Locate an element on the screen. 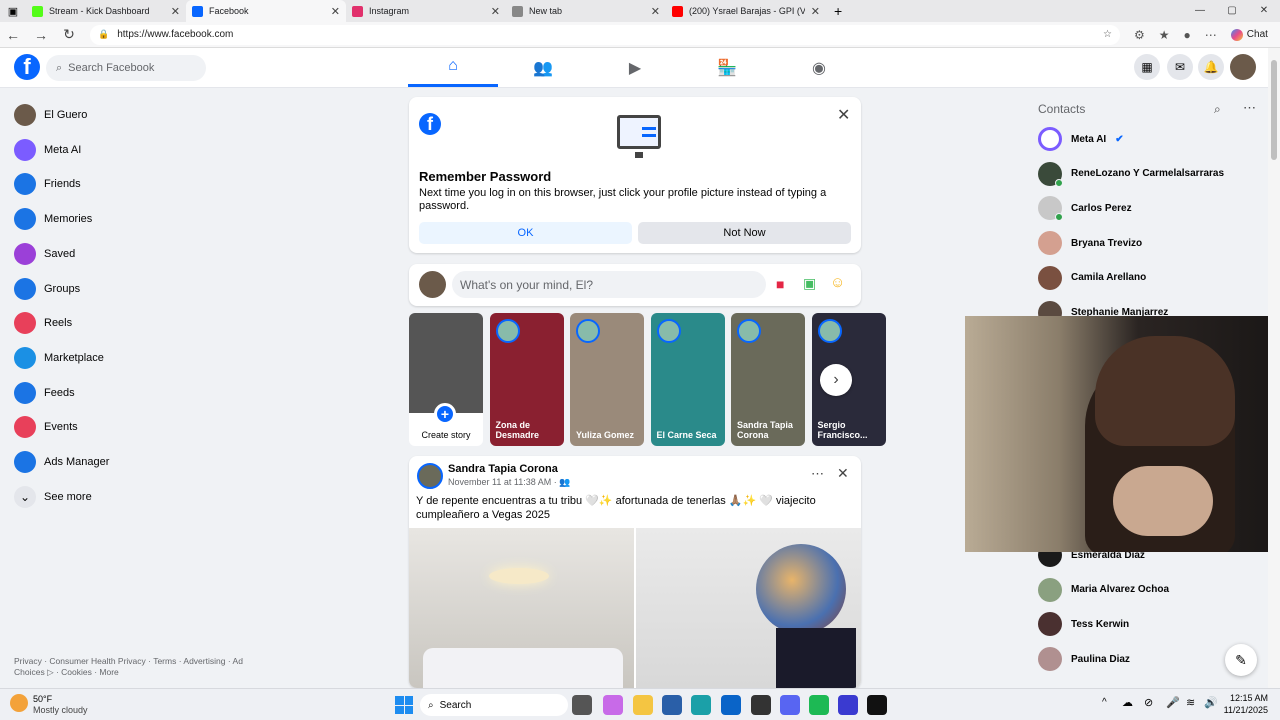  windows-start-icon is located at coordinates (404, 705).